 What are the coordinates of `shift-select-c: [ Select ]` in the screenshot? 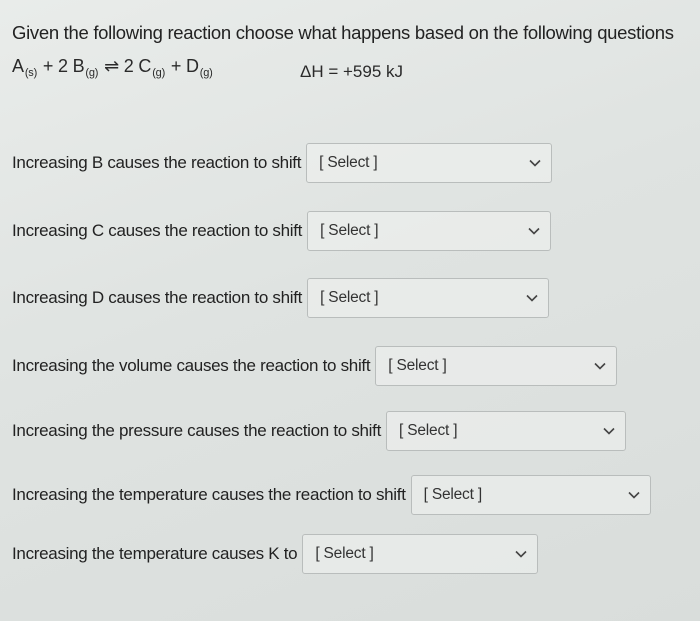 It's located at (429, 231).